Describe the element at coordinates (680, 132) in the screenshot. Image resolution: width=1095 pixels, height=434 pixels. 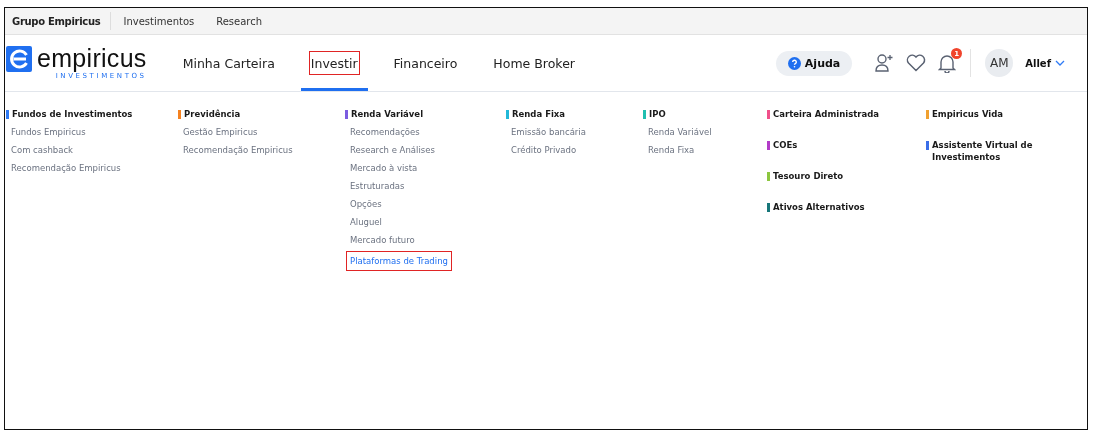
I see `menu-link: Renda Variável` at that location.